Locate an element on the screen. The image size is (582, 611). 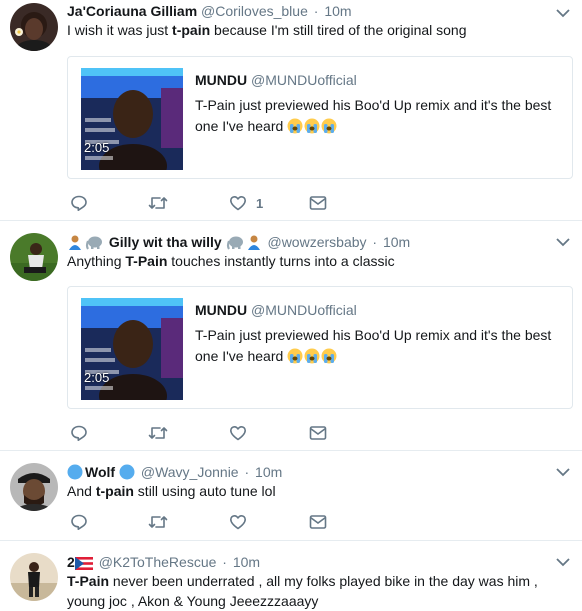
user-handle: @Wavy_Jonnie is located at coordinates (190, 472).